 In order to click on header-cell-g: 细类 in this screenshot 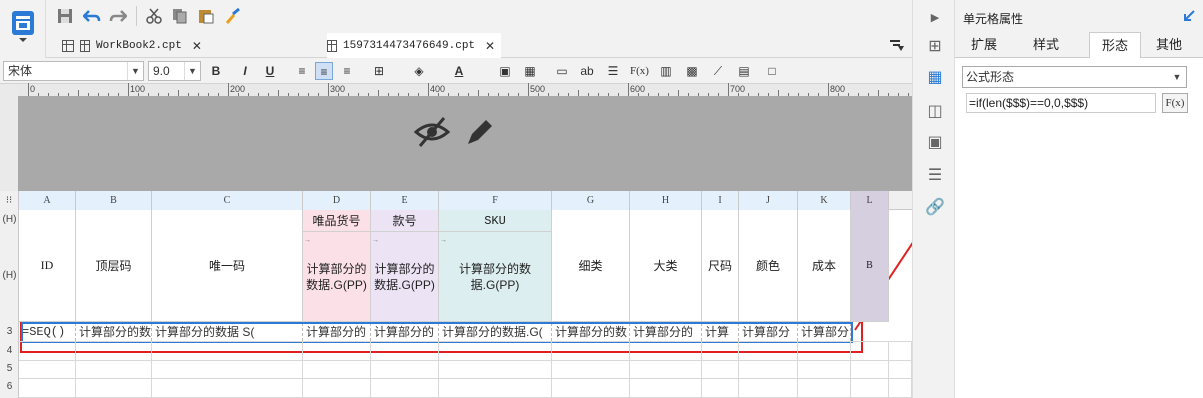, I will do `click(591, 266)`.